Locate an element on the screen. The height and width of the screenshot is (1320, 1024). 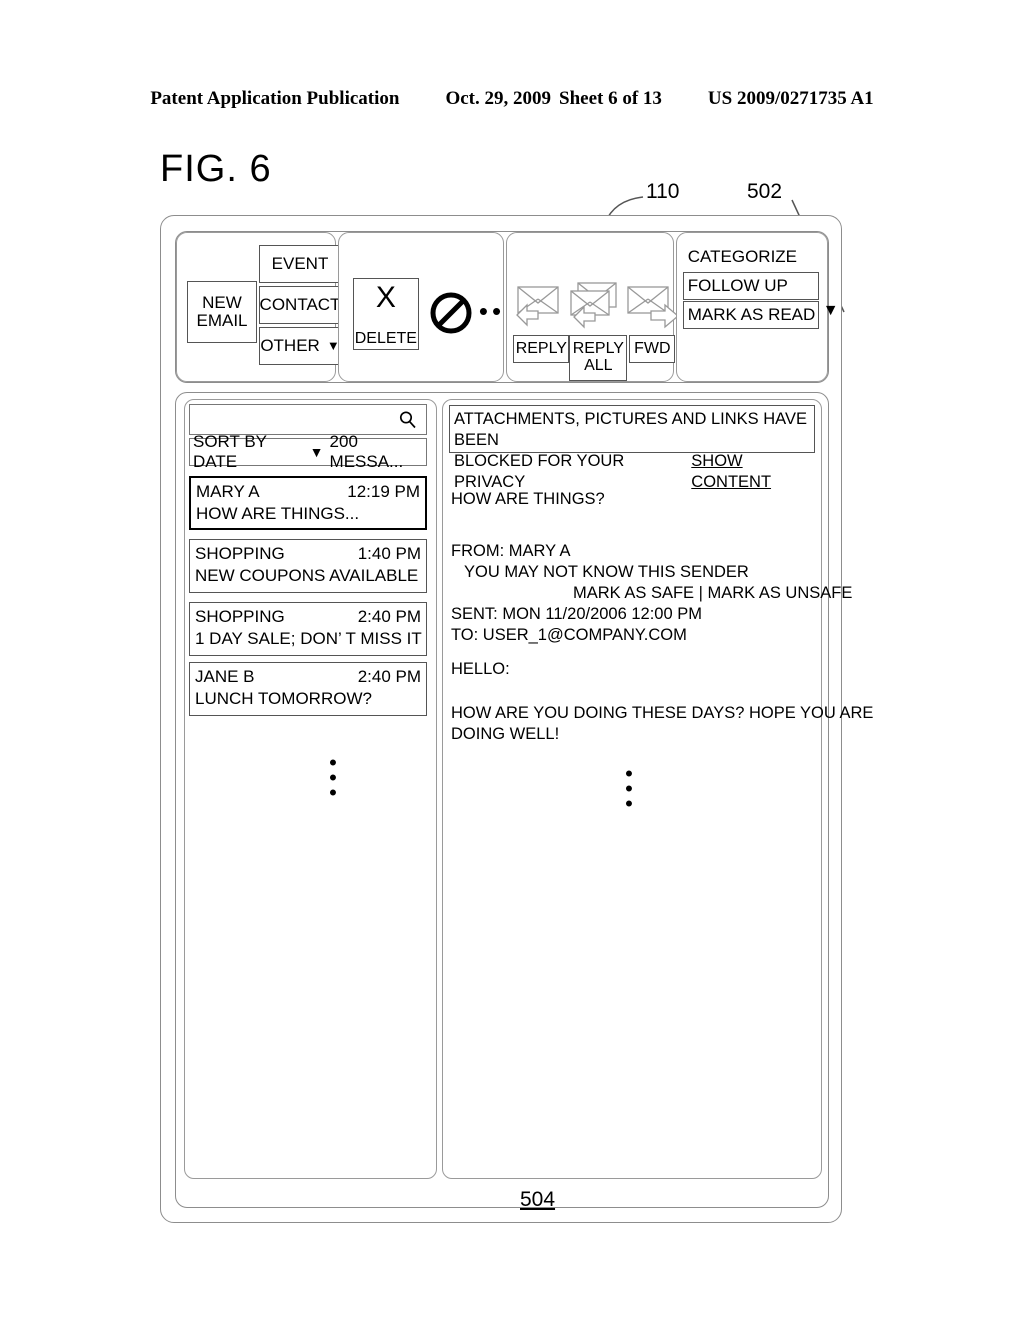
ribbon-group-reply: REPLY REPLY ALL FWD is located at coordinates (593, 307).